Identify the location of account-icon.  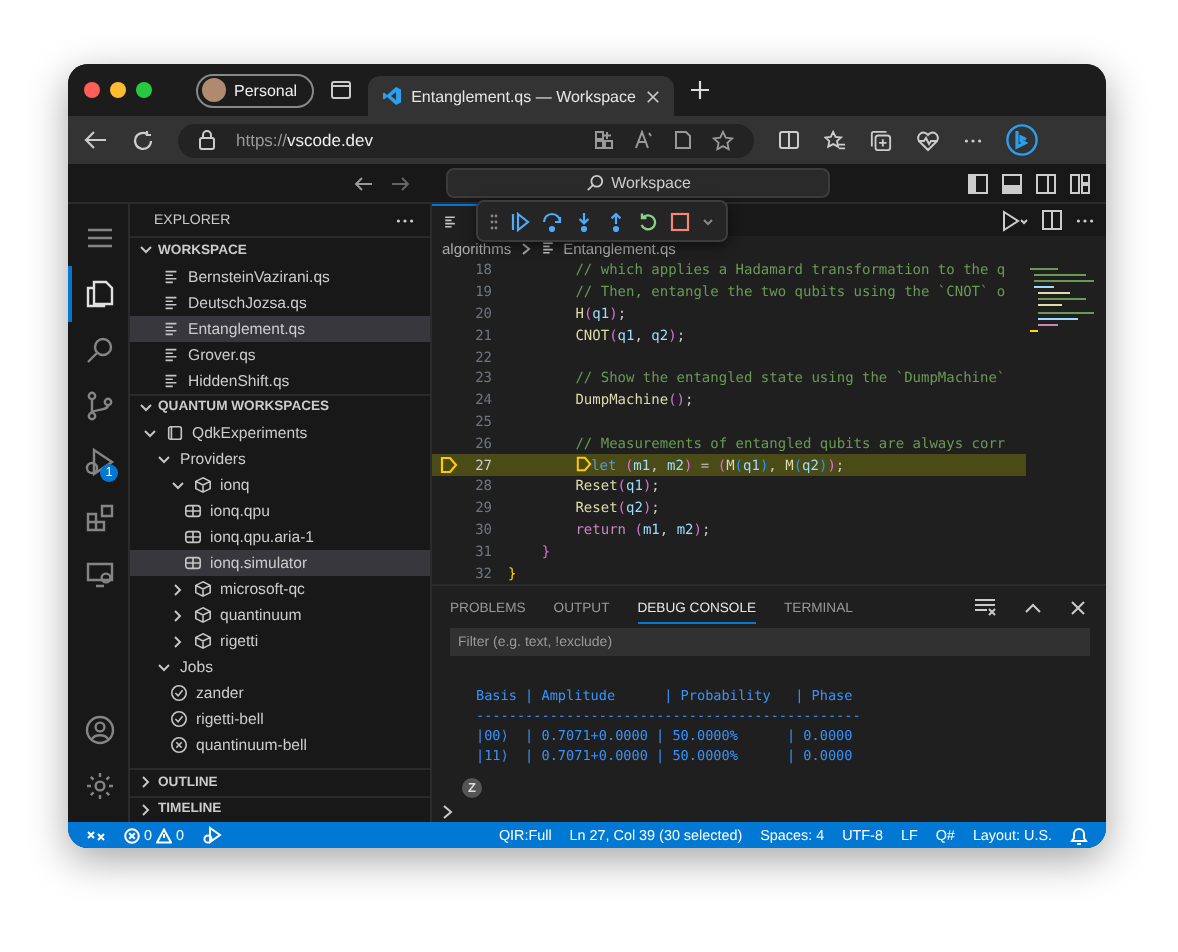
(100, 730).